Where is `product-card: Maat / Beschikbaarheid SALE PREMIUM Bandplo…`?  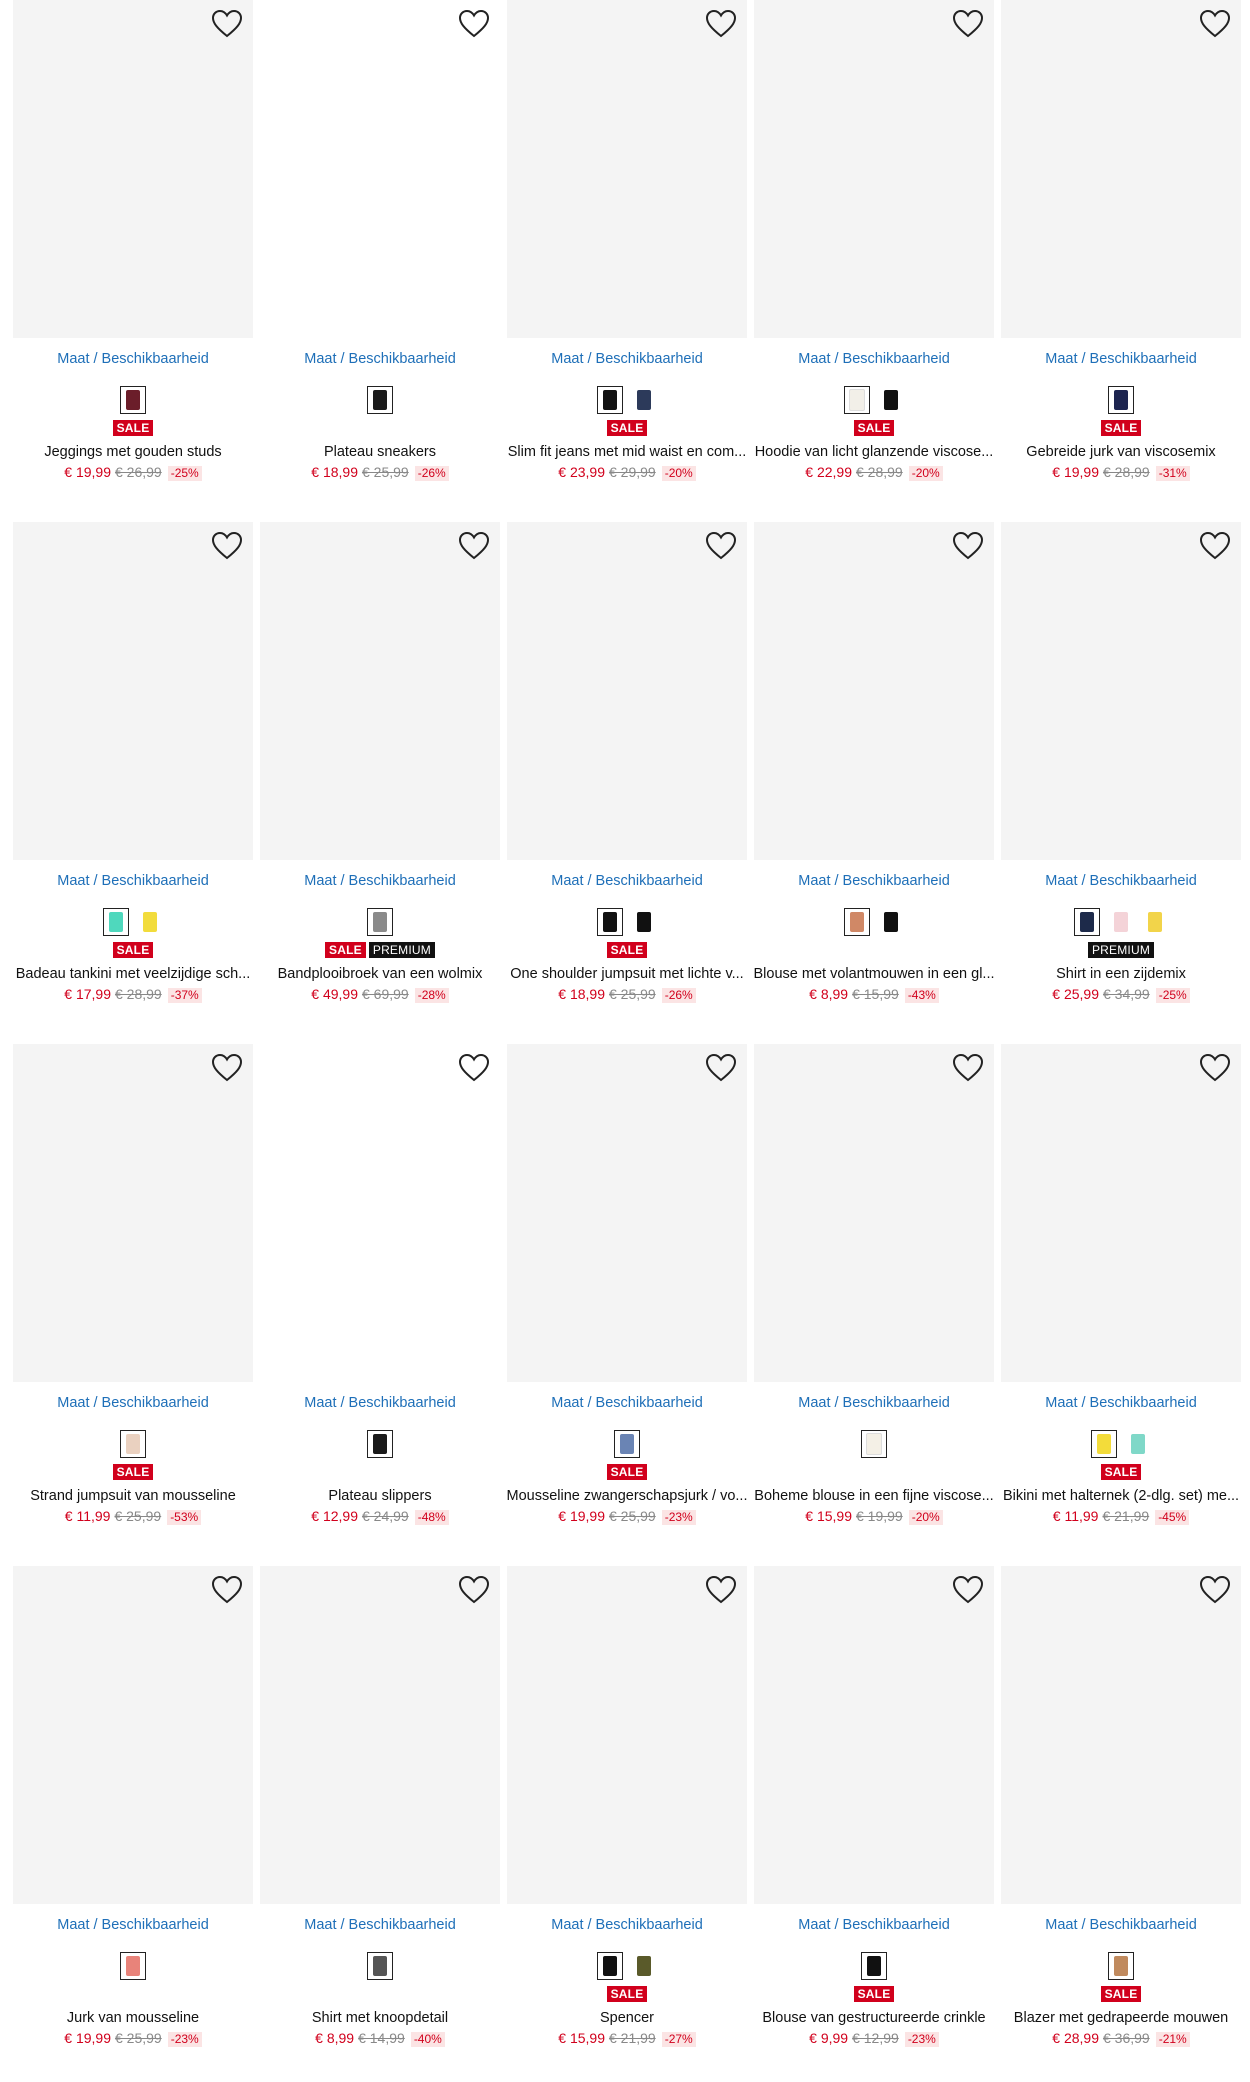 product-card: Maat / Beschikbaarheid SALE PREMIUM Bandplo… is located at coordinates (380, 762).